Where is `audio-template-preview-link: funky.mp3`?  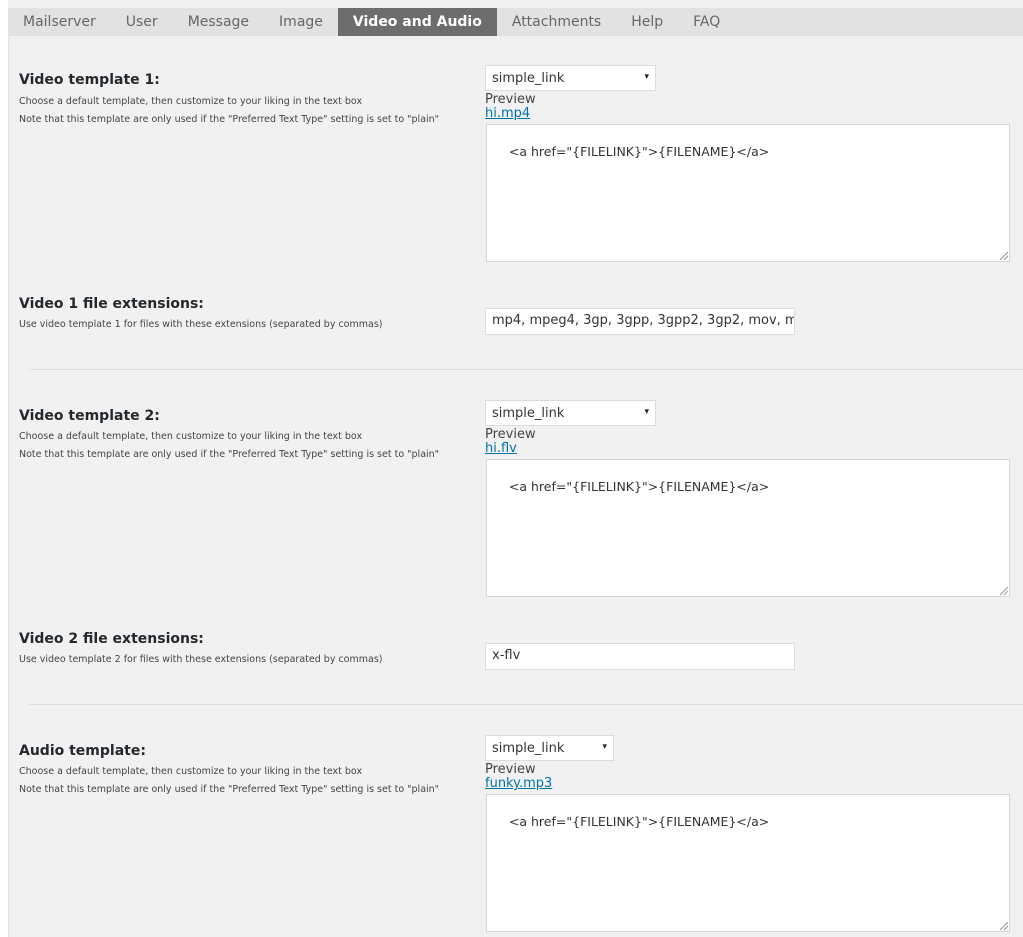 audio-template-preview-link: funky.mp3 is located at coordinates (518, 783).